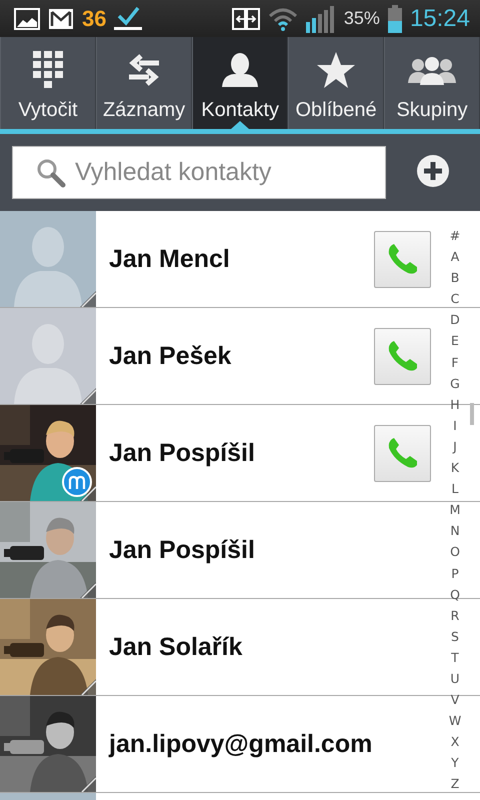  What do you see at coordinates (455, 636) in the screenshot?
I see `index-letter: S` at bounding box center [455, 636].